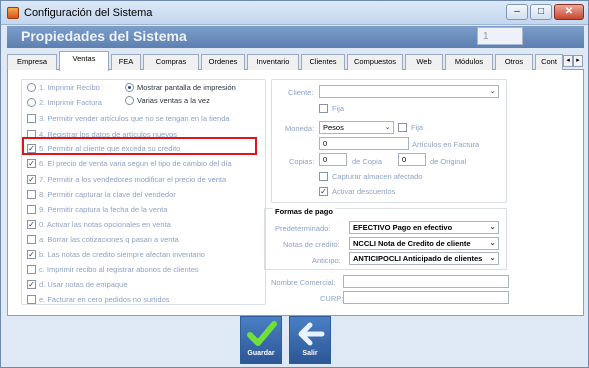 The height and width of the screenshot is (368, 589). I want to click on notas-credito-select: NCCLI Nota de Credito de cliente ⌄, so click(424, 243).